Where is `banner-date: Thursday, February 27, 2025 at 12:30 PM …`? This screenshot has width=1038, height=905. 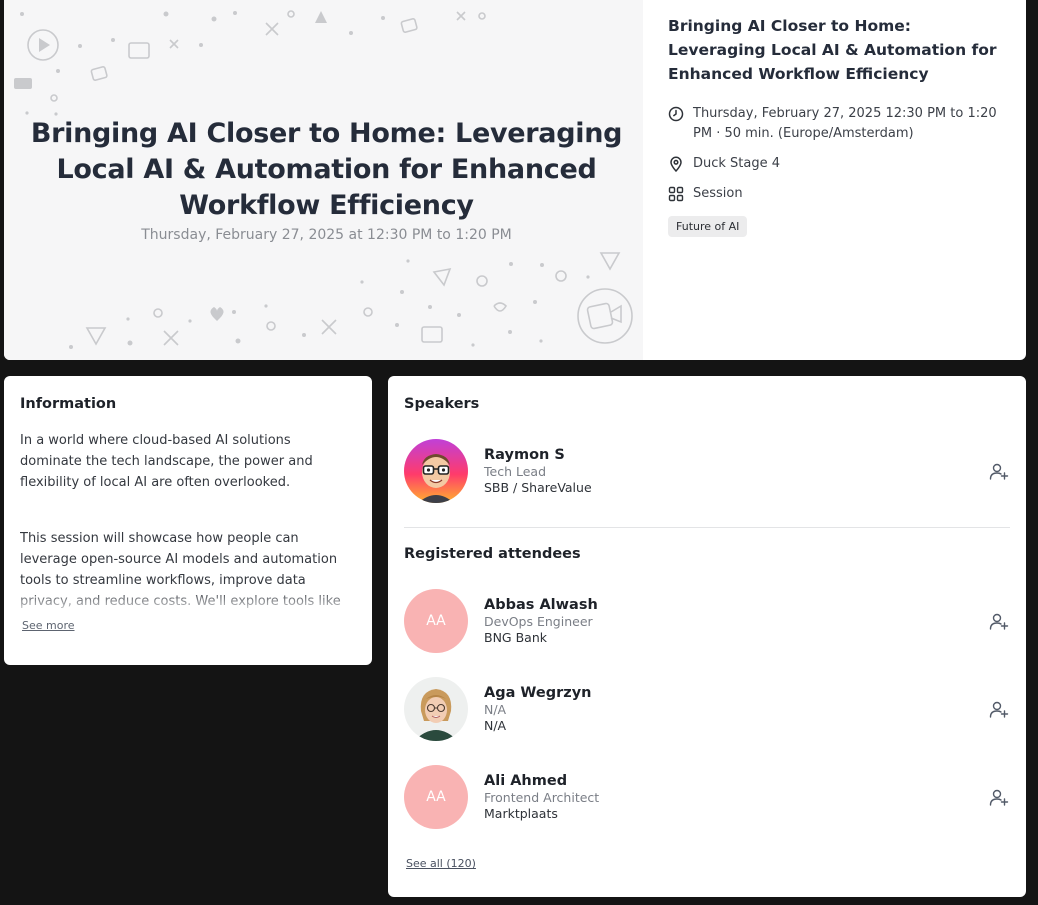
banner-date: Thursday, February 27, 2025 at 12:30 PM … is located at coordinates (326, 235).